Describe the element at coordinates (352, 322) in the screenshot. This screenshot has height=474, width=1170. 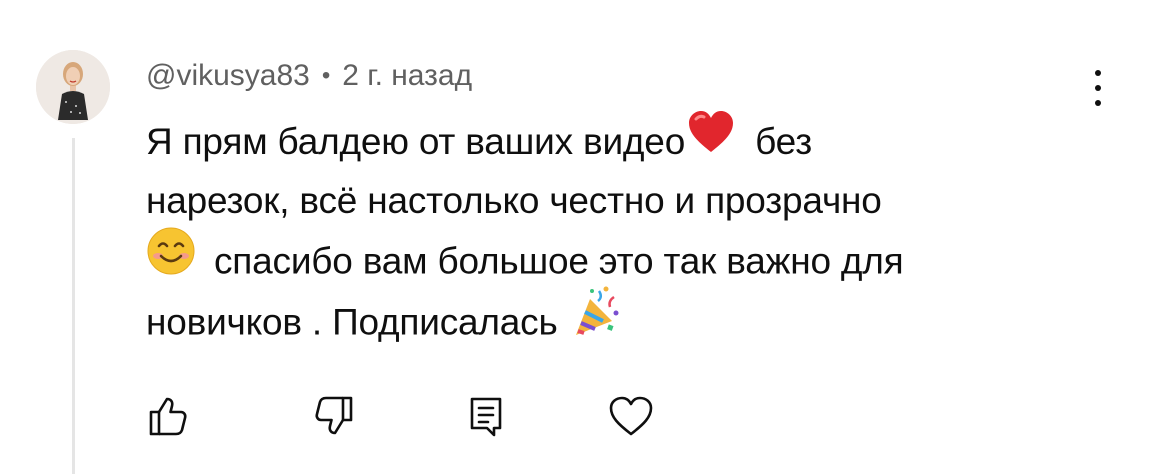
I see `comment-text-segment: новичков . Подписалась` at that location.